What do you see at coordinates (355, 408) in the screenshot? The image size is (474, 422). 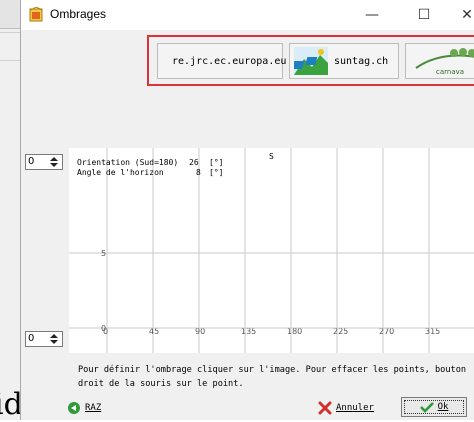 I see `cancel-label: Annuler` at bounding box center [355, 408].